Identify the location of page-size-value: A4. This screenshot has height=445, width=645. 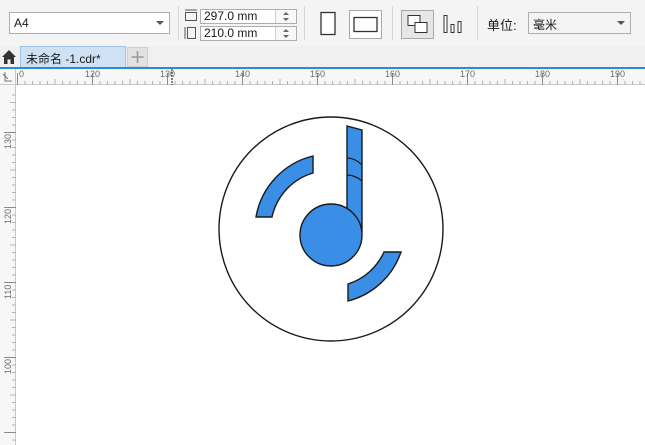
(21, 23).